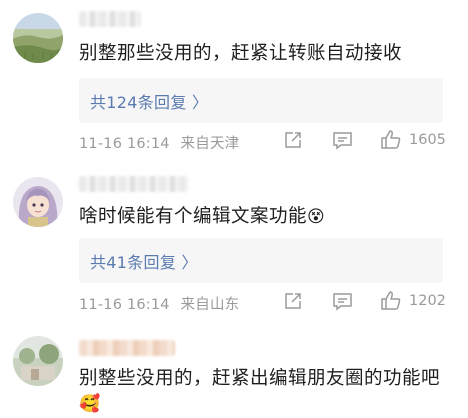  I want to click on view-replies-link: 共41条回复 〉, so click(144, 261).